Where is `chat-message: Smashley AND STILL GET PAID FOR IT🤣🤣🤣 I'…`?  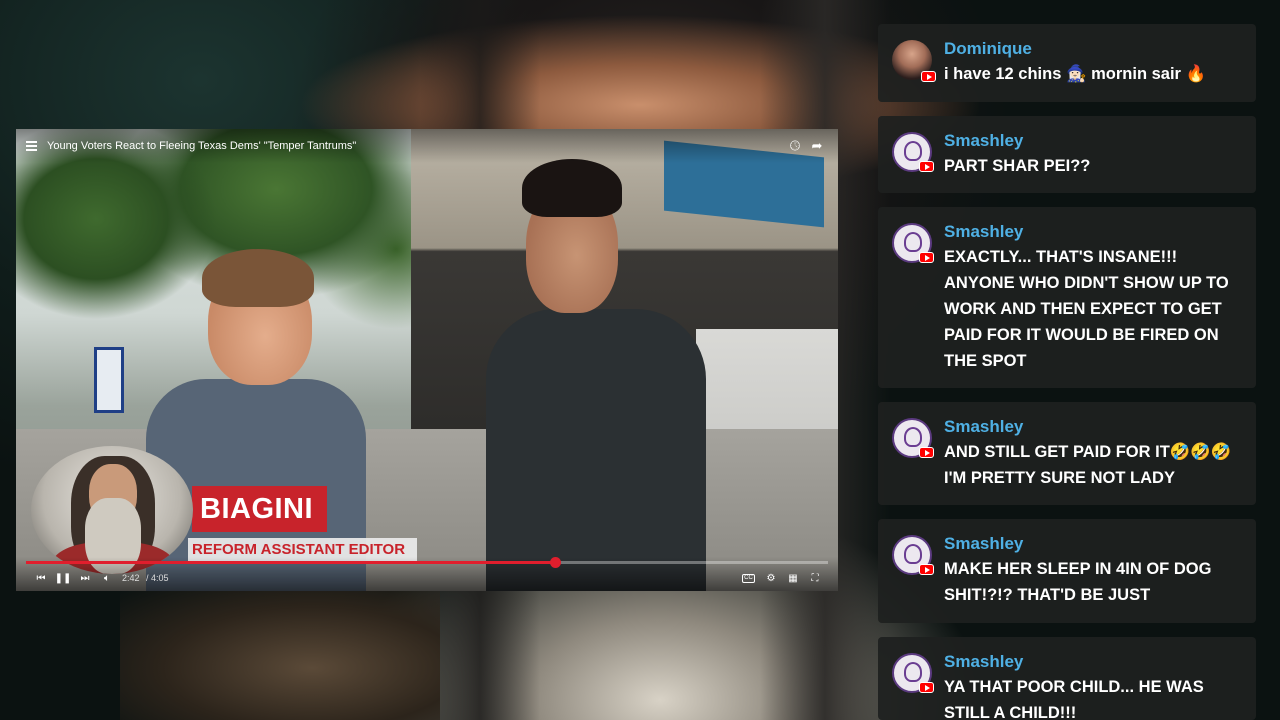
chat-message: Smashley AND STILL GET PAID FOR IT🤣🤣🤣 I'… is located at coordinates (1067, 453).